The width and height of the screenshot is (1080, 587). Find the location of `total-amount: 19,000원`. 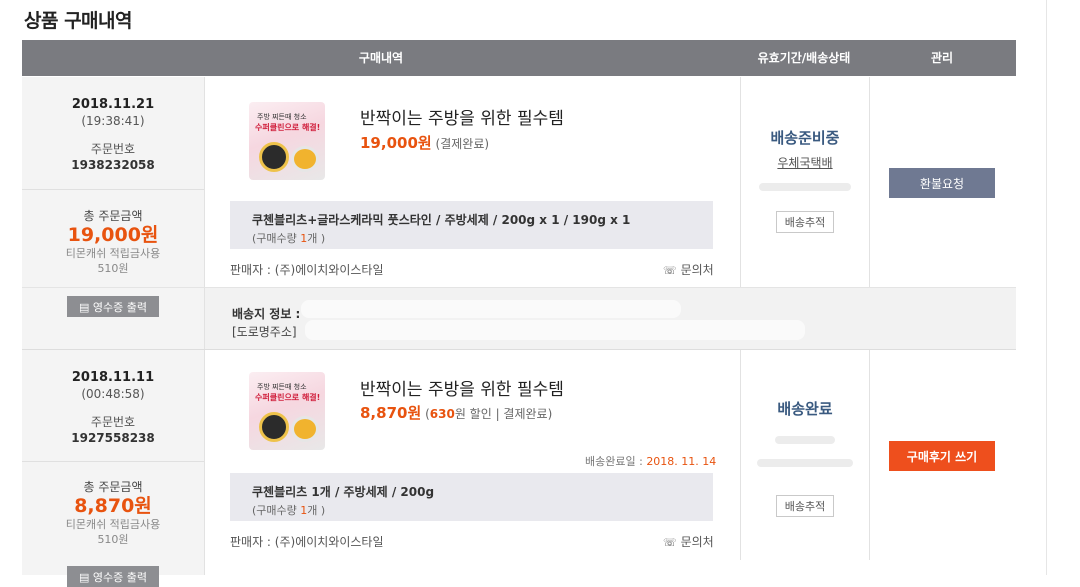

total-amount: 19,000원 is located at coordinates (113, 235).